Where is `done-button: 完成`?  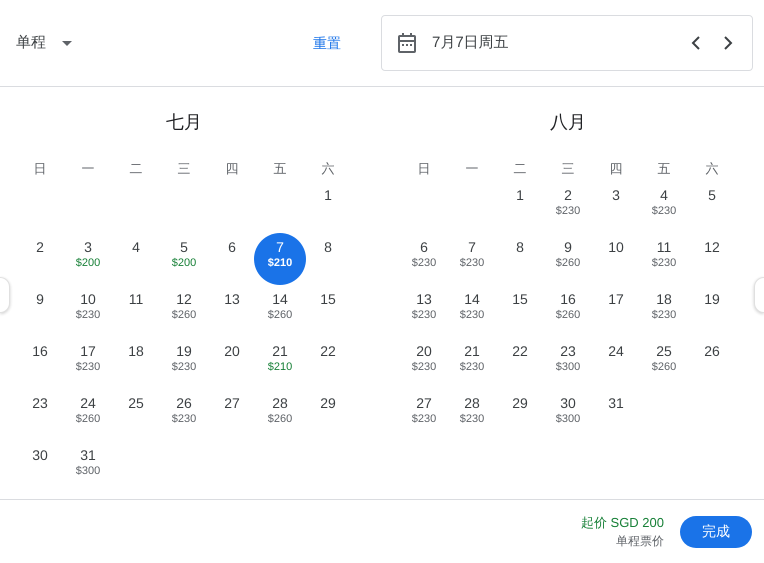
done-button: 完成 is located at coordinates (716, 532).